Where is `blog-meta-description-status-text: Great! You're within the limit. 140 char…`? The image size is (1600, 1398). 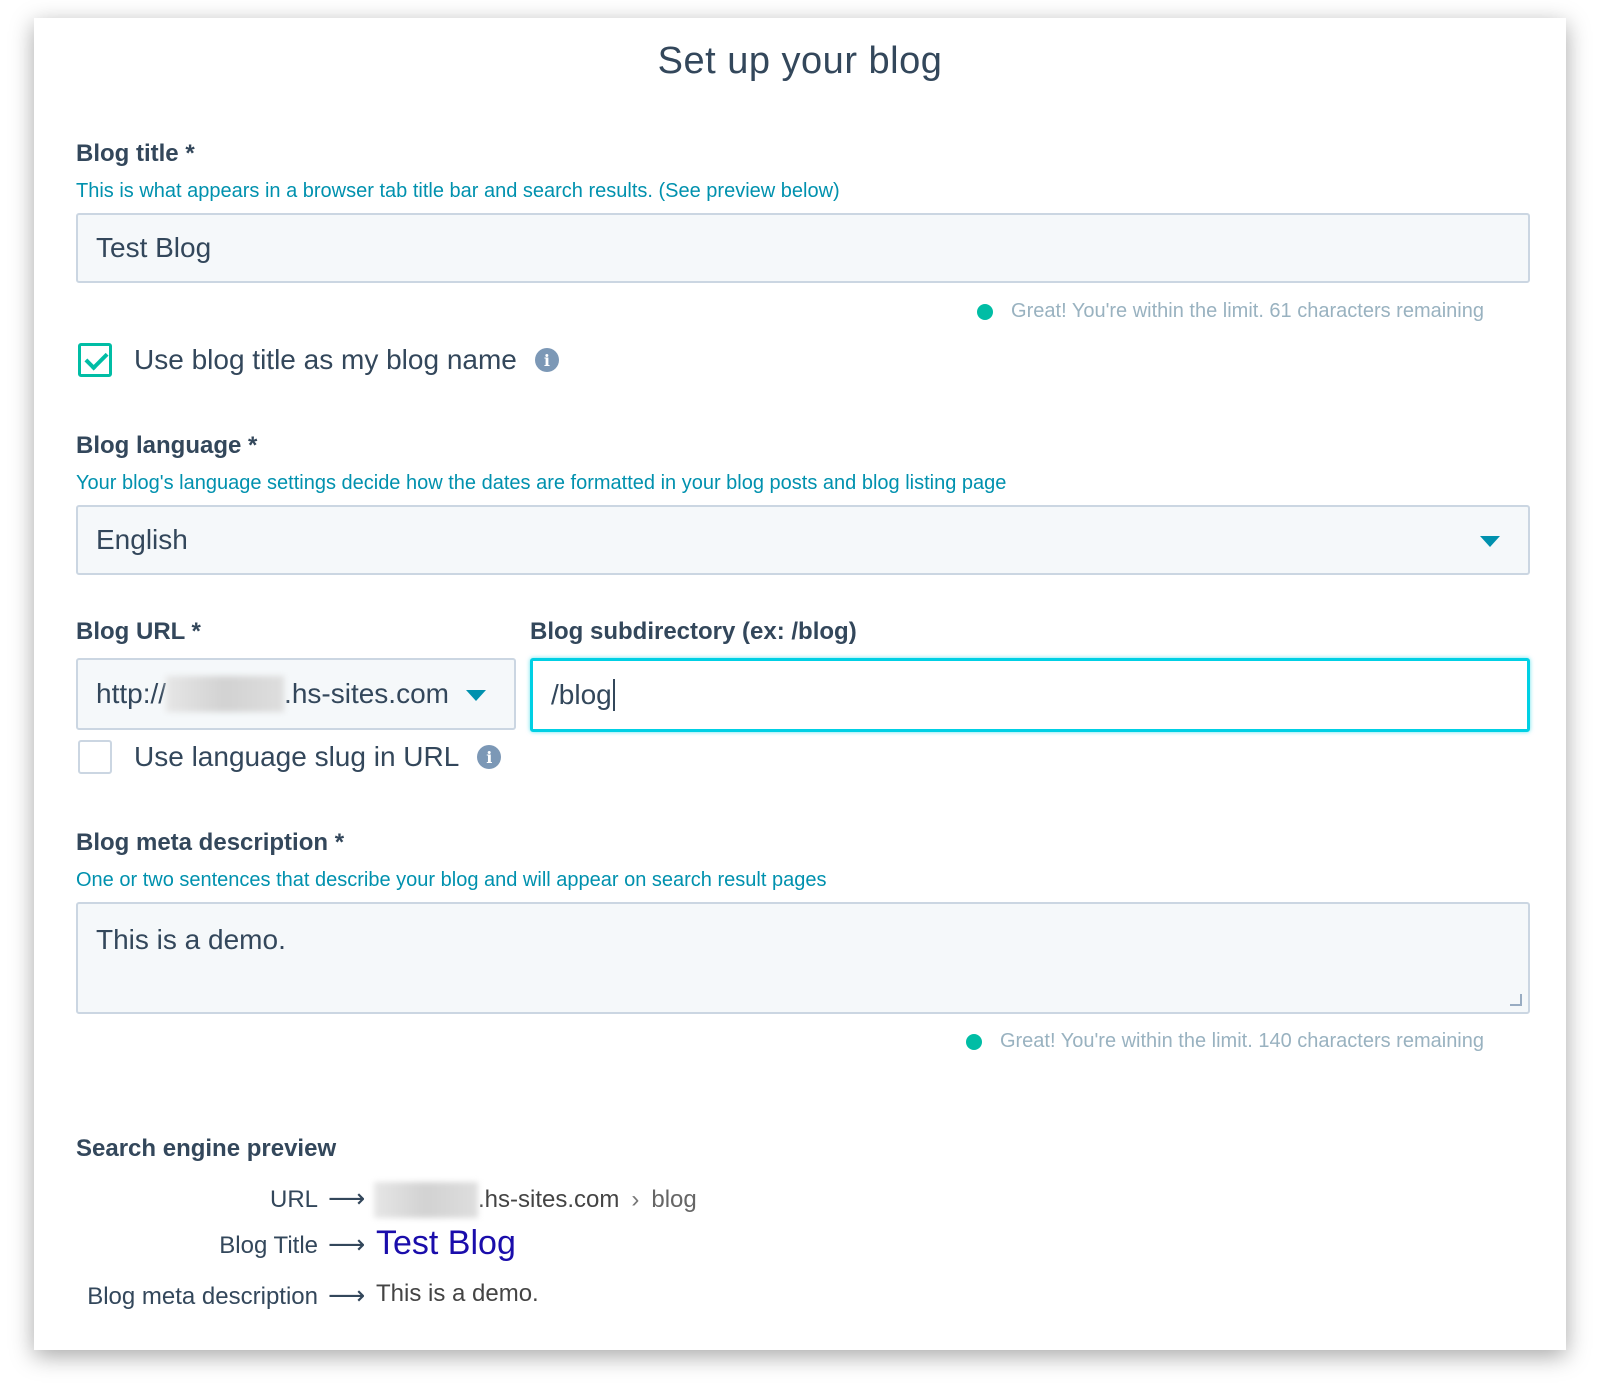 blog-meta-description-status-text: Great! You're within the limit. 140 char… is located at coordinates (1241, 1041).